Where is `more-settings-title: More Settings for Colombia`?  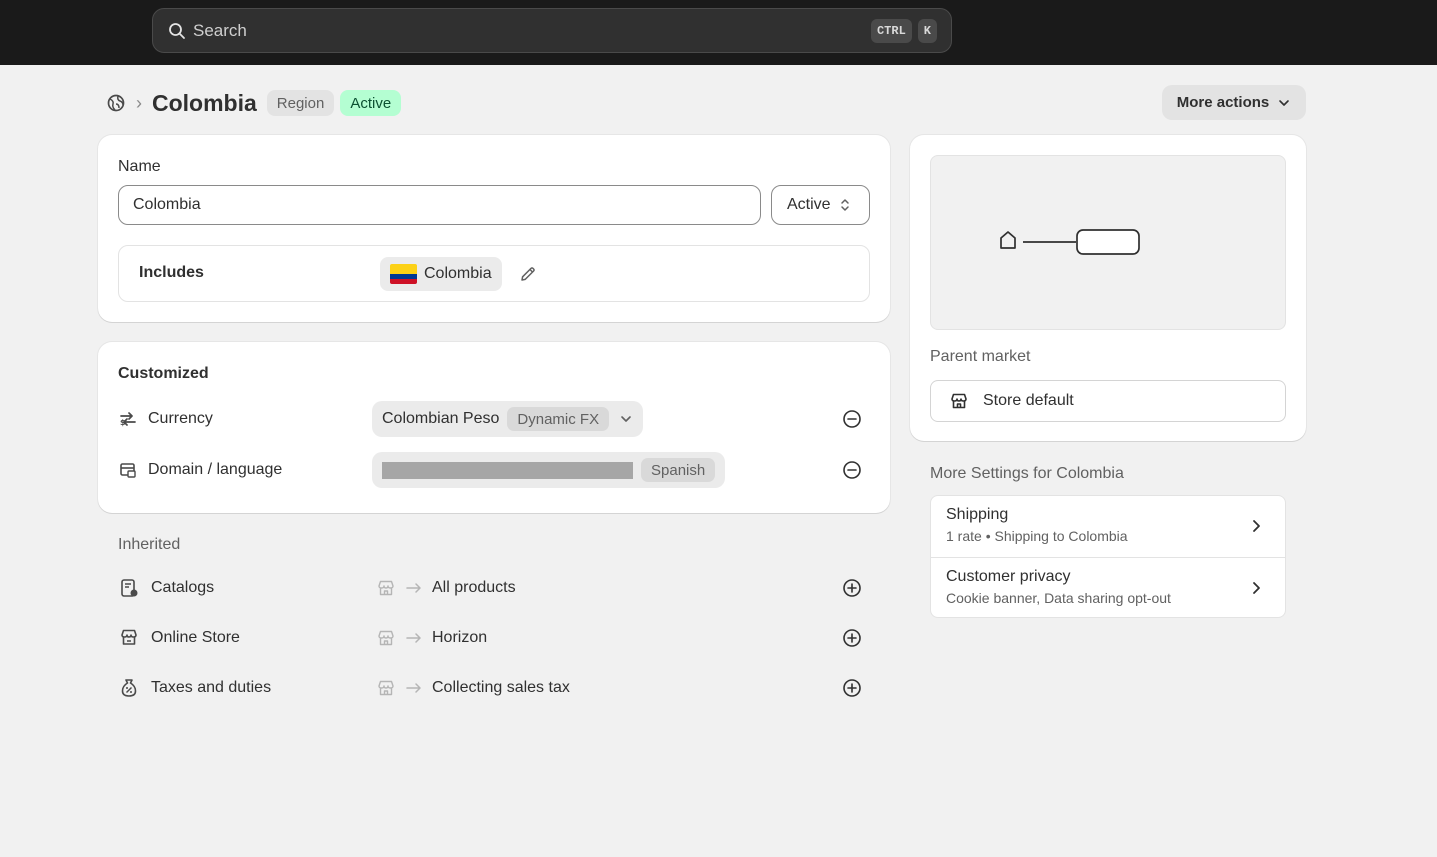
more-settings-title: More Settings for Colombia is located at coordinates (1027, 473).